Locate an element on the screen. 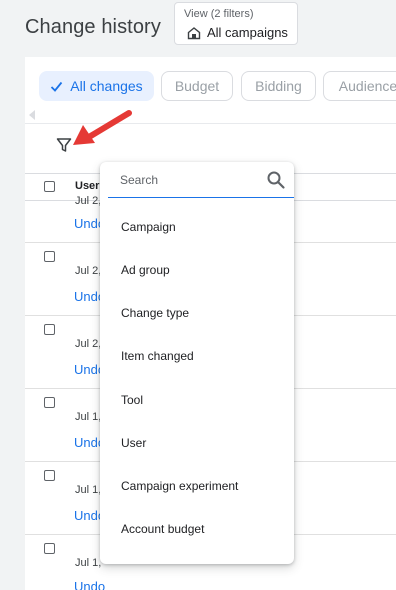 This screenshot has height=590, width=396. chip-budget: Budget is located at coordinates (197, 86).